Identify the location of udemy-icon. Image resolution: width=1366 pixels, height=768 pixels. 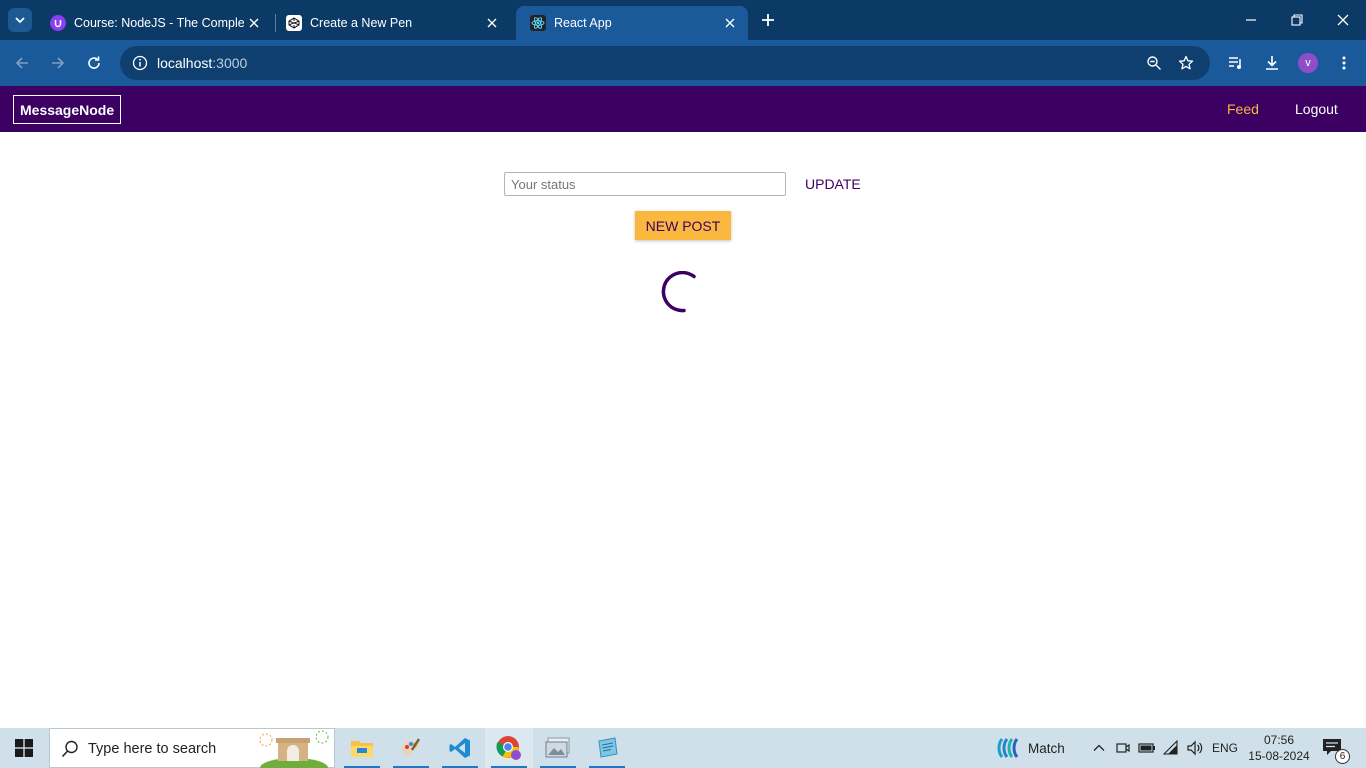
(58, 23).